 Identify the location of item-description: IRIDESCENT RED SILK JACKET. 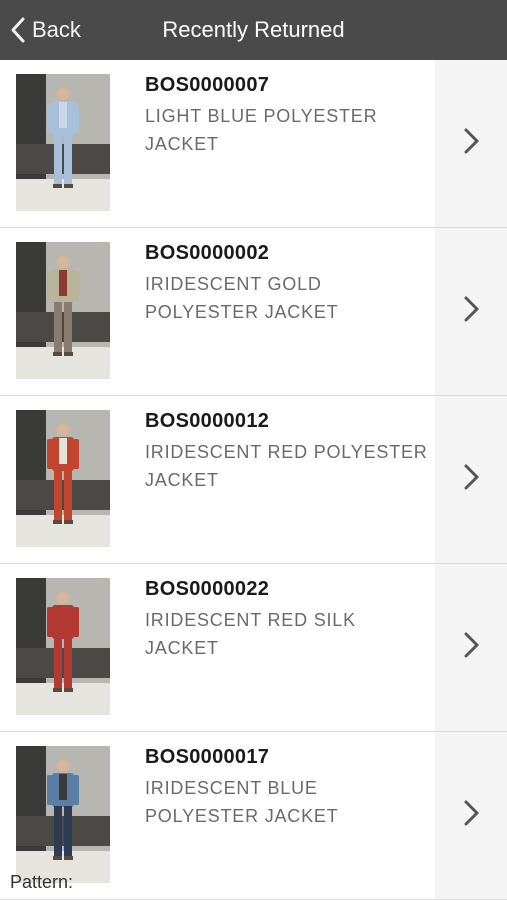
(250, 634).